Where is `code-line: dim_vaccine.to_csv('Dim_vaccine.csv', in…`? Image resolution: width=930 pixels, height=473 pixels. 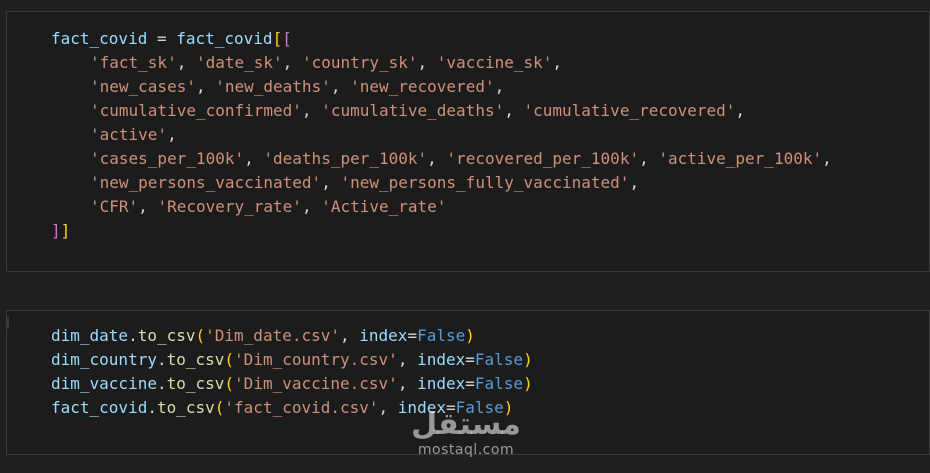 code-line: dim_vaccine.to_csv('Dim_vaccine.csv', in… is located at coordinates (292, 383).